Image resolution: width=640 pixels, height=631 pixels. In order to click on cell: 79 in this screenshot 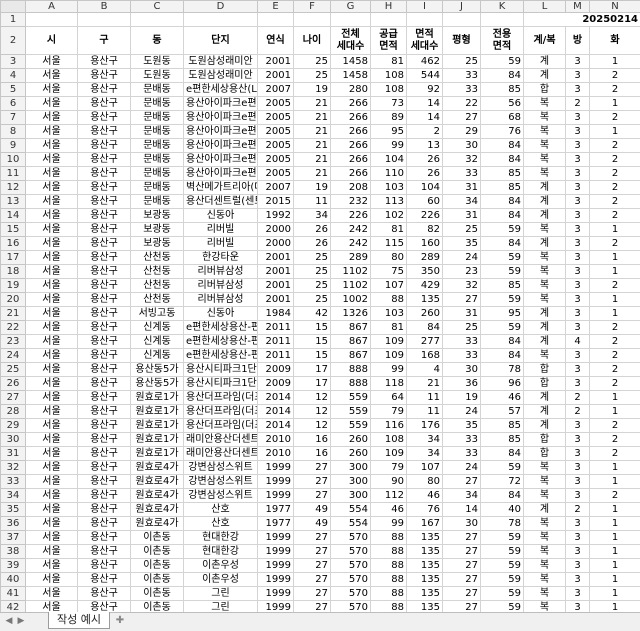, I will do `click(389, 412)`.